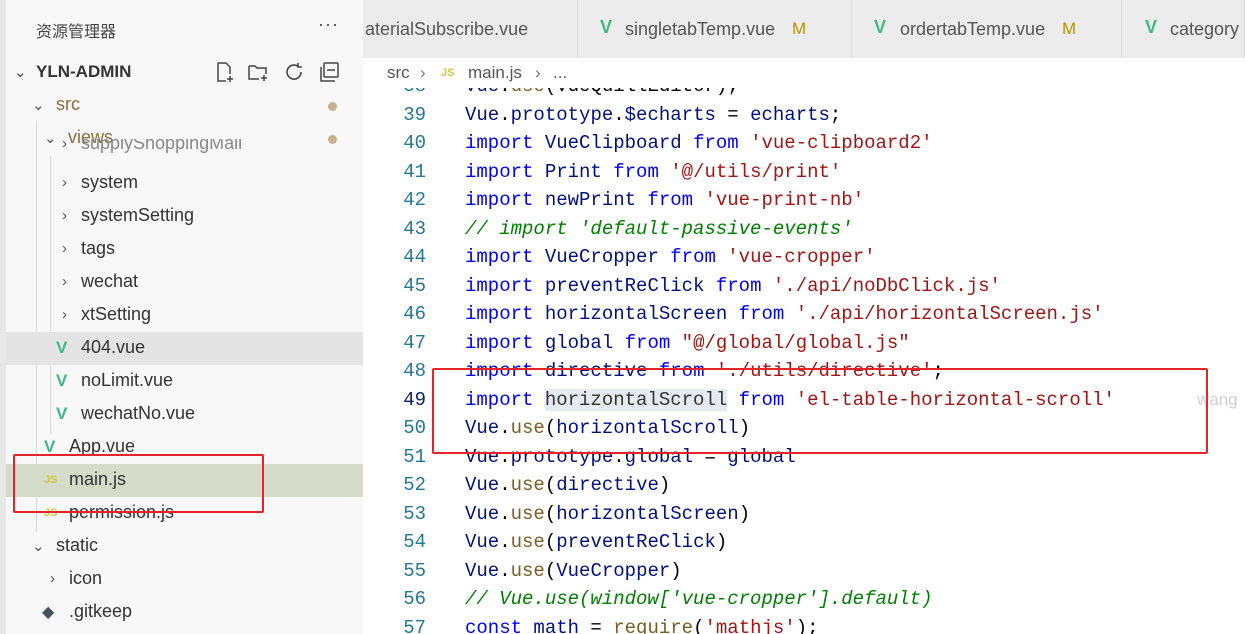  What do you see at coordinates (804, 488) in the screenshot?
I see `code-line: 52 Vue.use(directive)` at bounding box center [804, 488].